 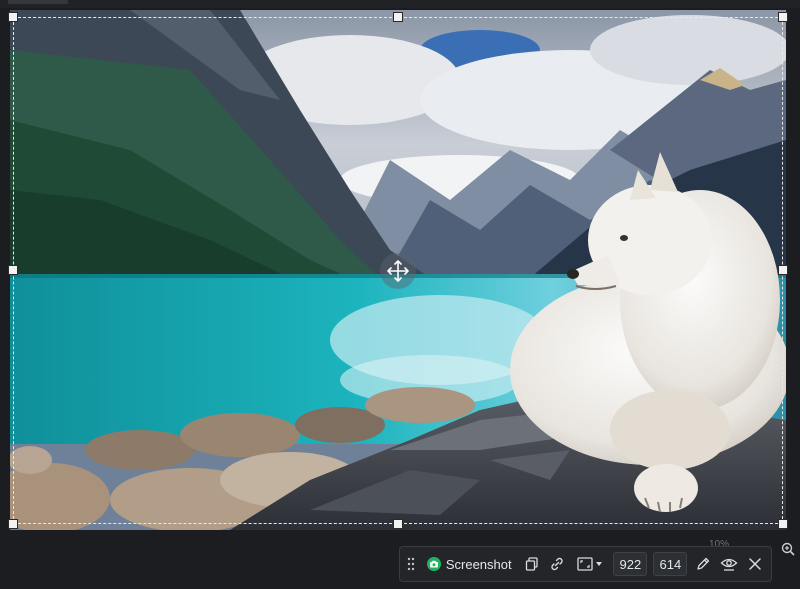 I want to click on screenshot-mode-button: Screenshot, so click(x=469, y=564).